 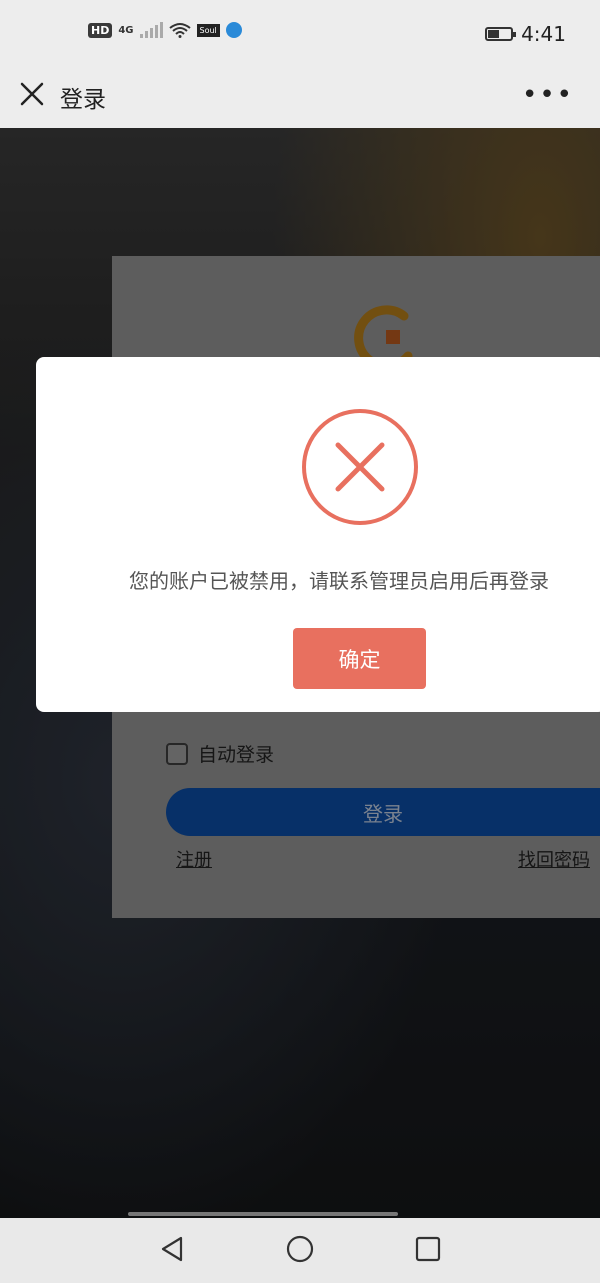 I want to click on battery-icon, so click(x=501, y=34).